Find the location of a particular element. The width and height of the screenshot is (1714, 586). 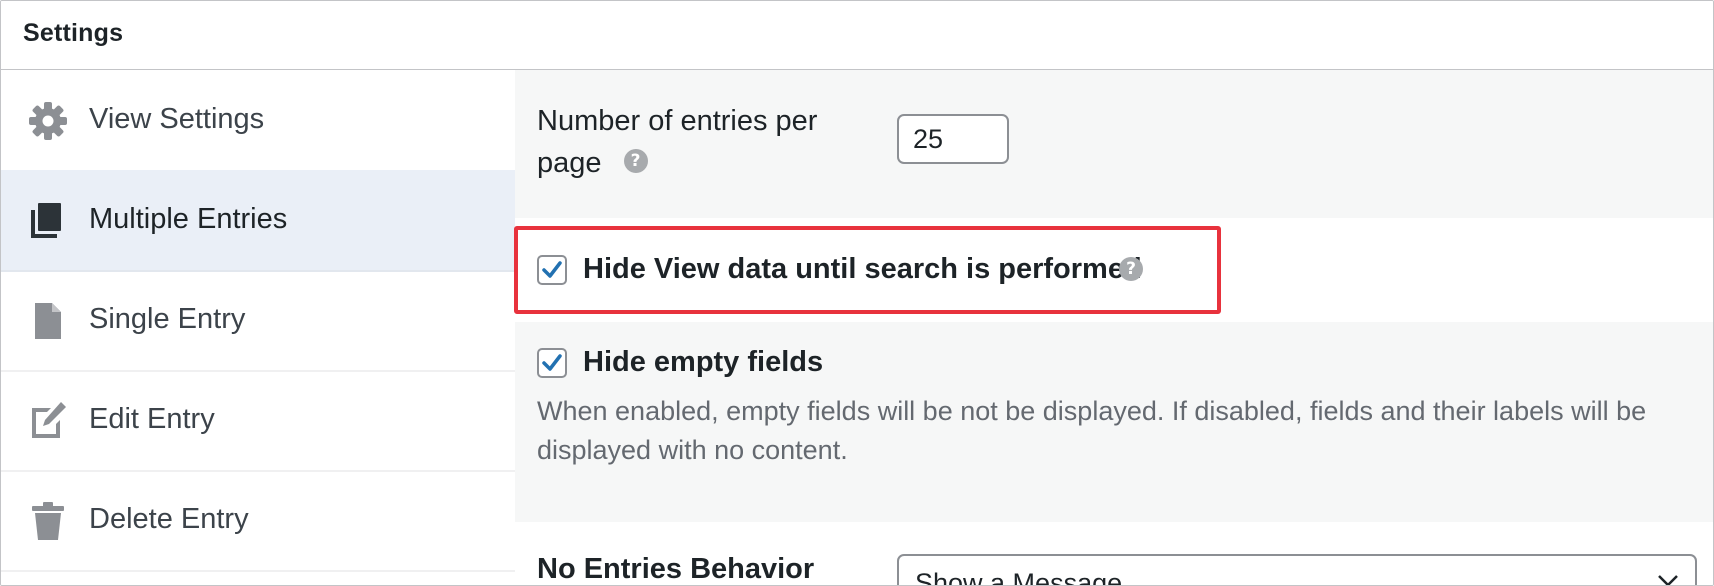

chevron-down-icon is located at coordinates (1668, 579).